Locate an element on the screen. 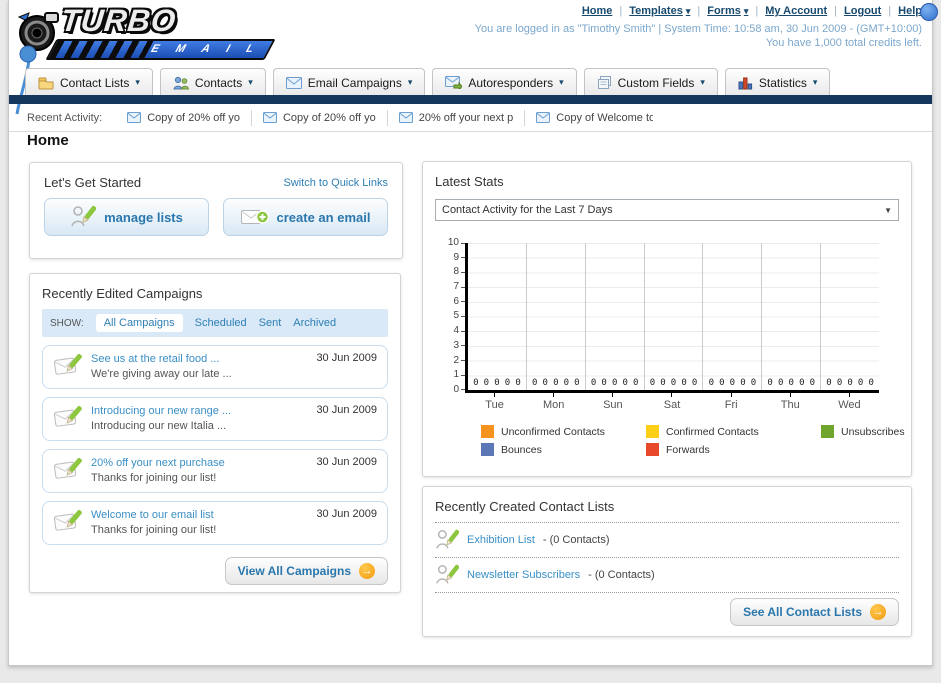 The width and height of the screenshot is (941, 683). top-link-my-account: My Account is located at coordinates (796, 11).